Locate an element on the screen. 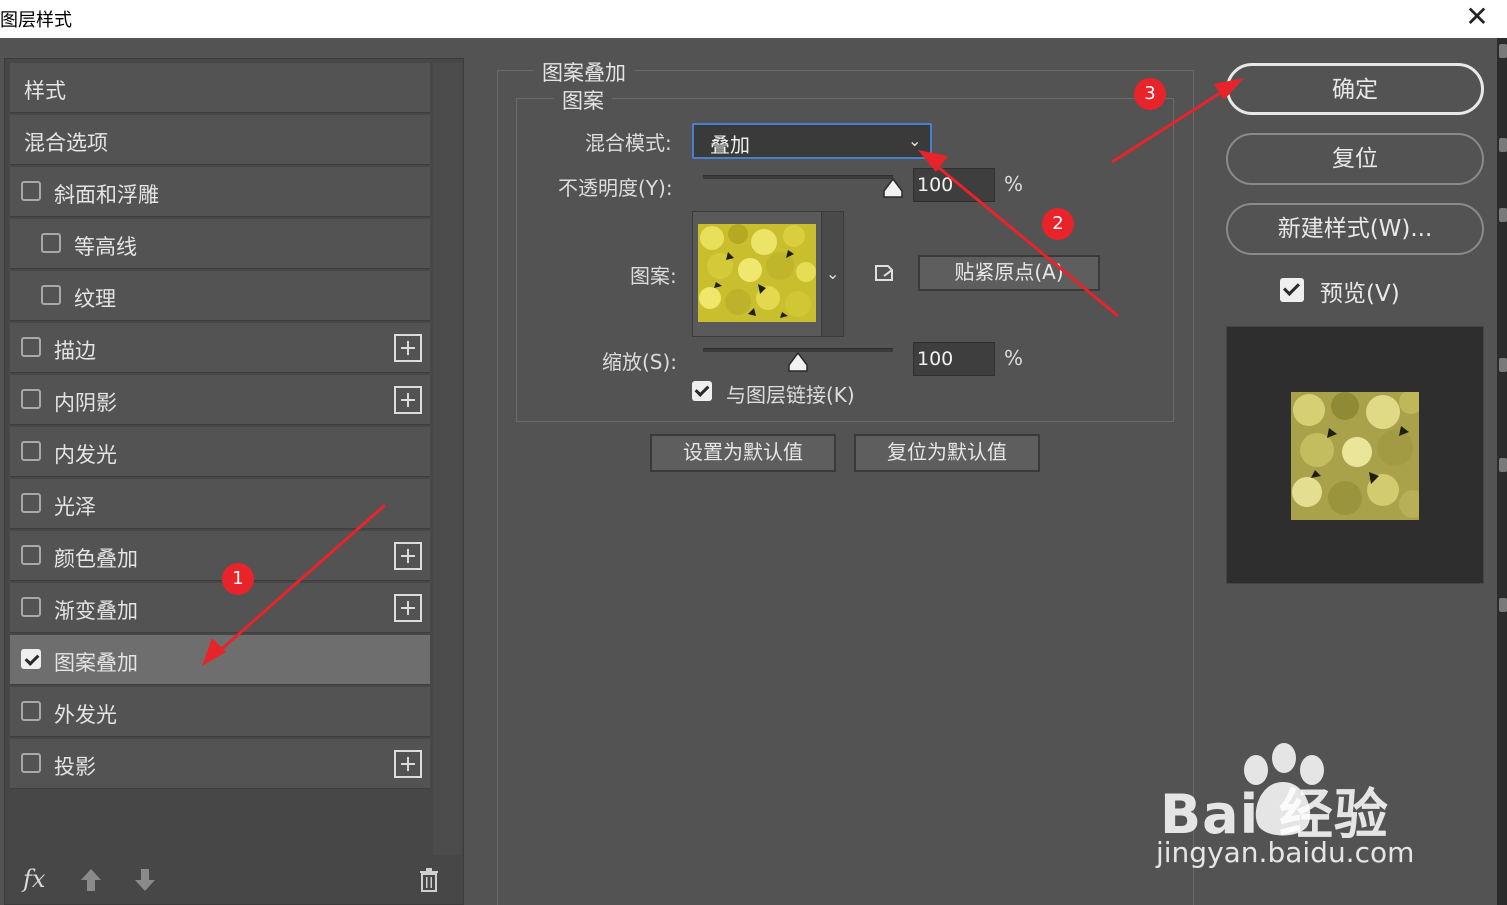 This screenshot has height=905, width=1507. gradient-overlay-checkbox is located at coordinates (31, 607).